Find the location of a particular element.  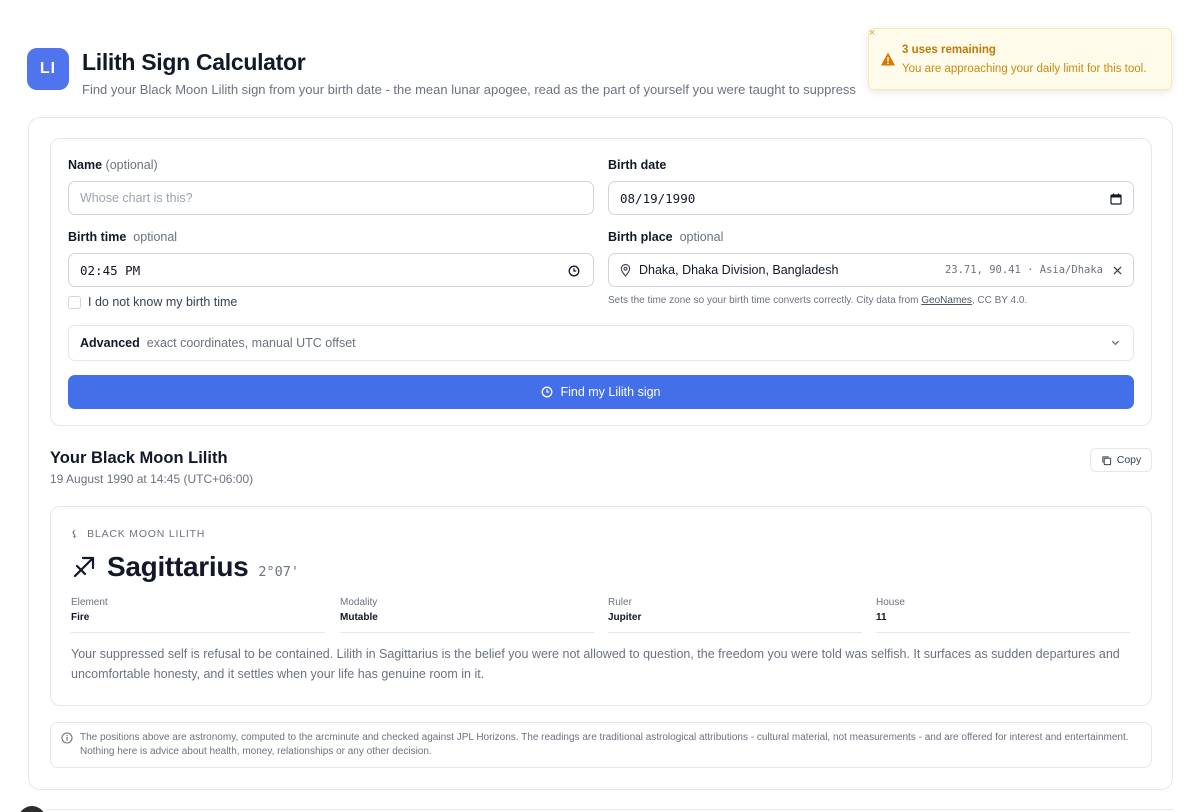

page-title: Lilith Sign Calculator is located at coordinates (194, 62).